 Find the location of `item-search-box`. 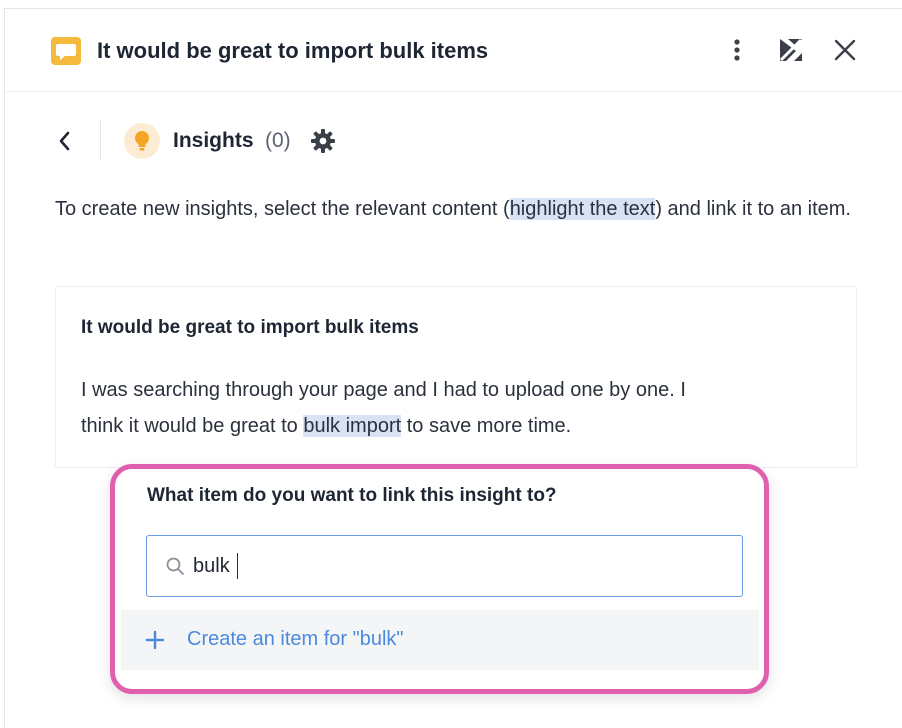

item-search-box is located at coordinates (444, 566).